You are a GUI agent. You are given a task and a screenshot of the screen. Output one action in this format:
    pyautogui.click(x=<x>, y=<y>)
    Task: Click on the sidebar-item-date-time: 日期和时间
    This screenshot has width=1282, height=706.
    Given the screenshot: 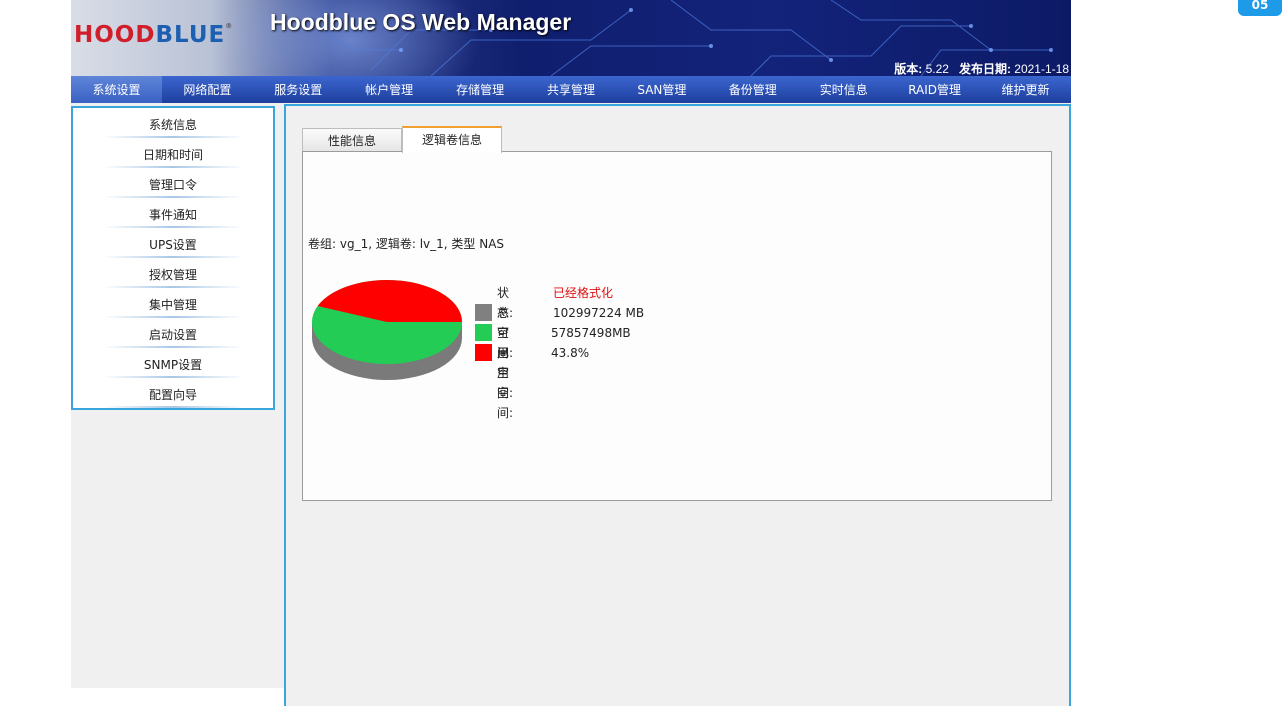 What is the action you would take?
    pyautogui.click(x=173, y=153)
    